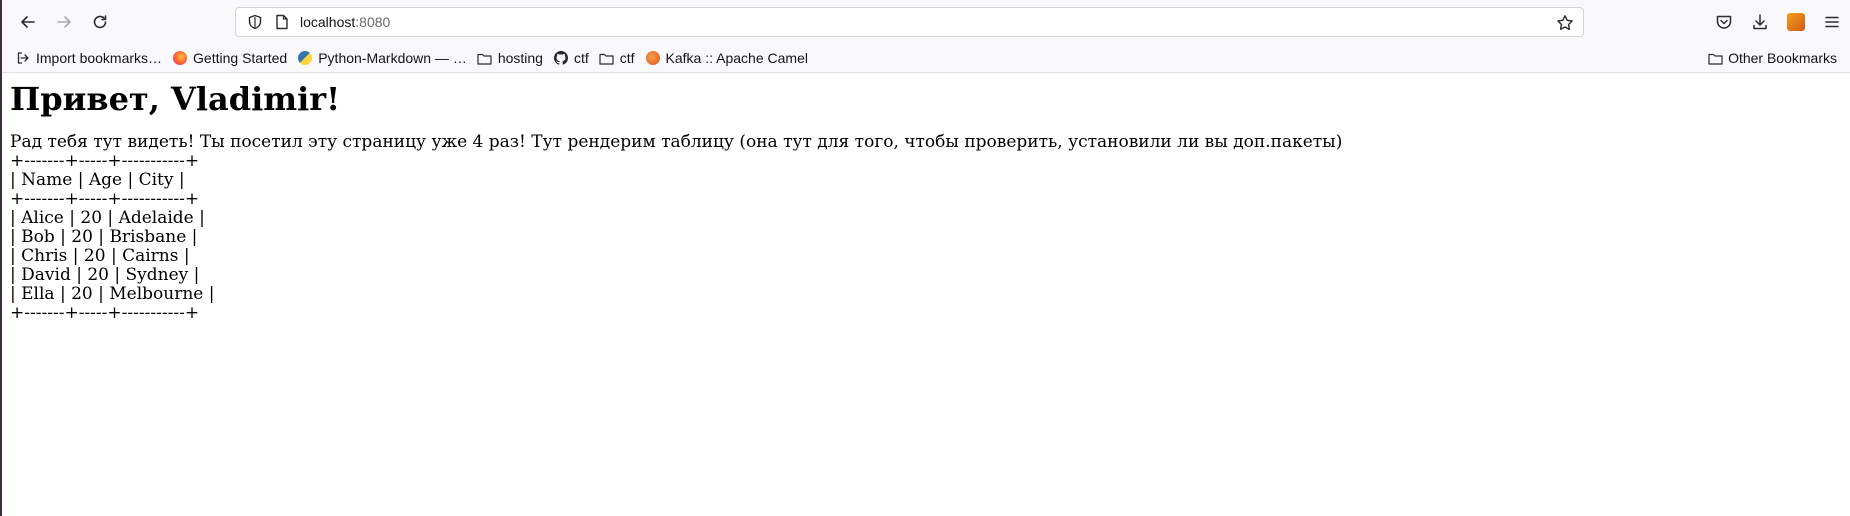  What do you see at coordinates (328, 22) in the screenshot?
I see `url-host: localhost` at bounding box center [328, 22].